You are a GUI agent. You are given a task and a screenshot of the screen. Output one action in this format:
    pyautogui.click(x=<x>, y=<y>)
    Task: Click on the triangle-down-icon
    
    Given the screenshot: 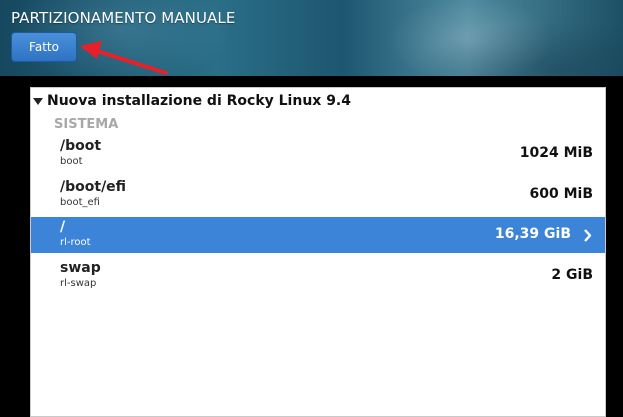 What is the action you would take?
    pyautogui.click(x=38, y=101)
    